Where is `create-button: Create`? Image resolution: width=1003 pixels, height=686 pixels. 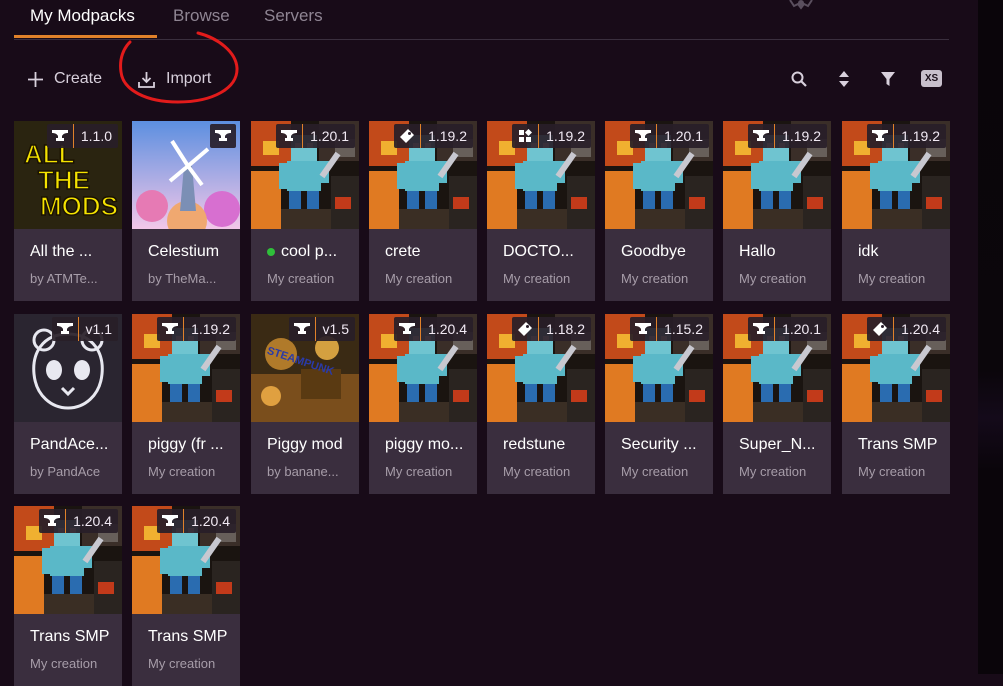
create-button: Create is located at coordinates (64, 79).